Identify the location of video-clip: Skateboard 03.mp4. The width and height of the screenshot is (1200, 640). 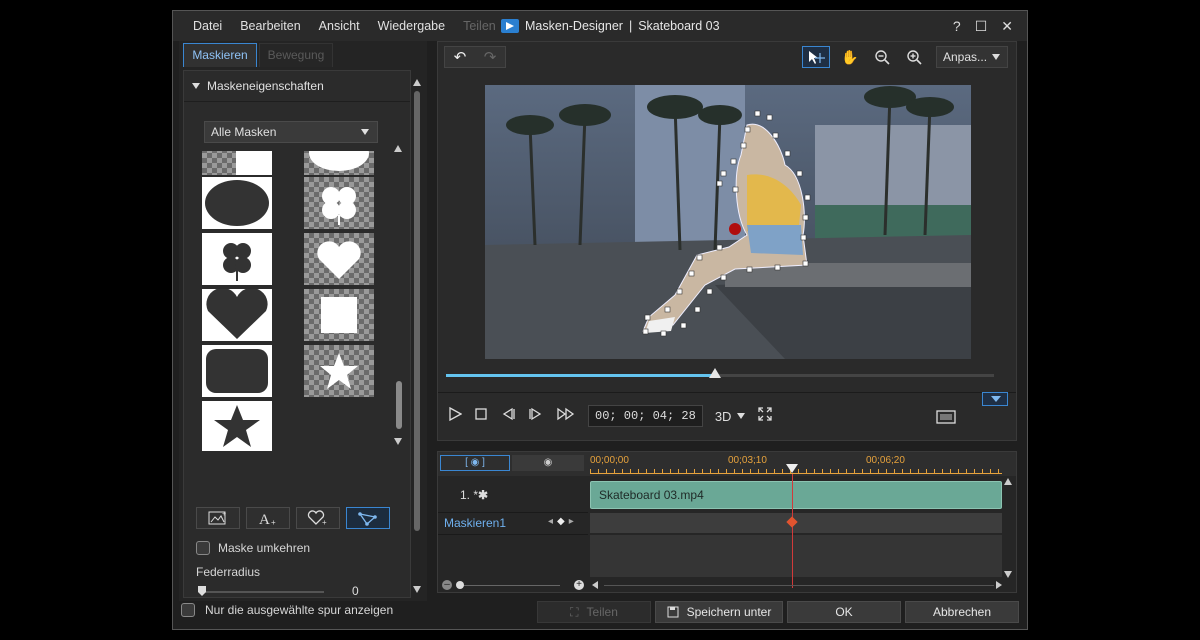
(796, 495).